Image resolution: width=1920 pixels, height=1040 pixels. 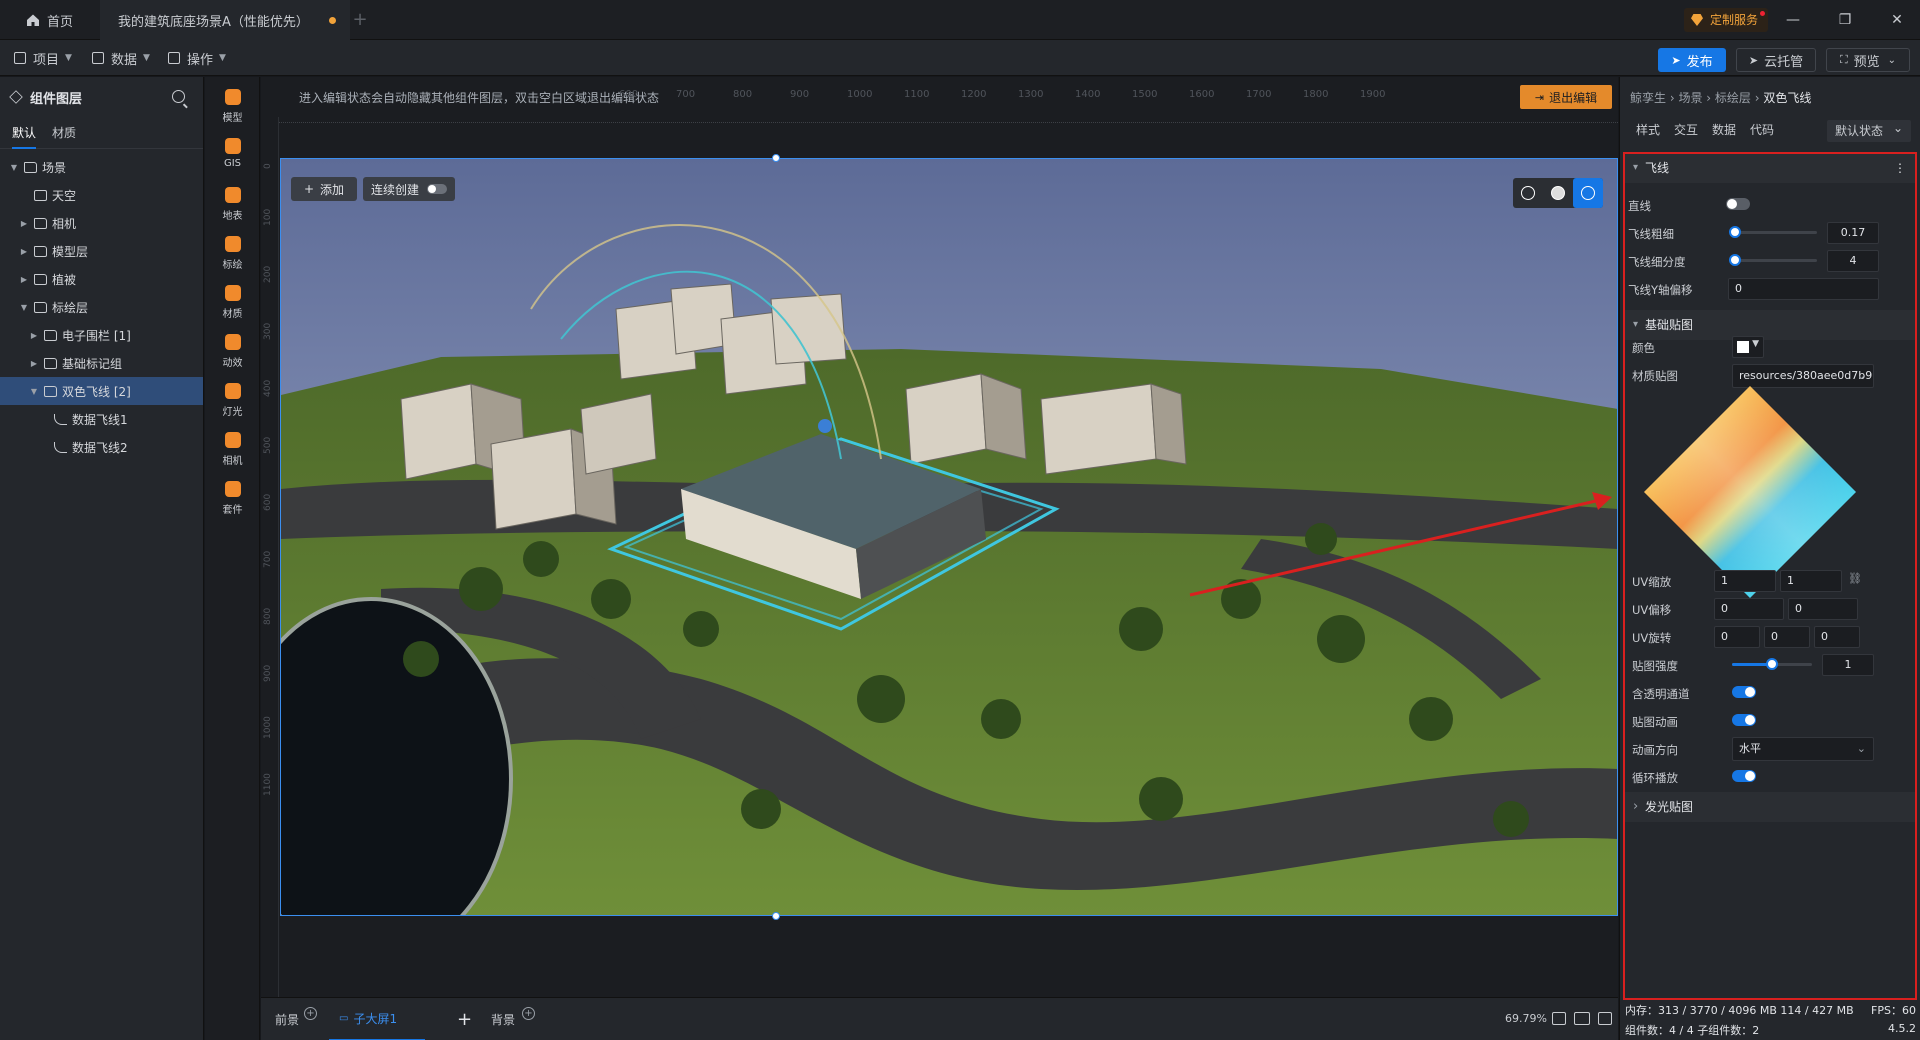 What do you see at coordinates (225, 20) in the screenshot?
I see `tab-document: 我的建筑底座场景A（性能优先）` at bounding box center [225, 20].